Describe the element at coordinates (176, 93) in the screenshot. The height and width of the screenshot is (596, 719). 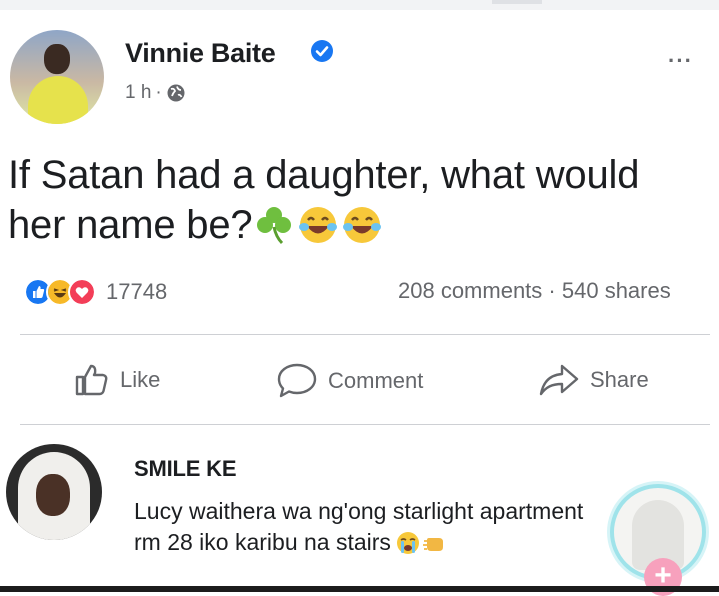
I see `globe-icon` at that location.